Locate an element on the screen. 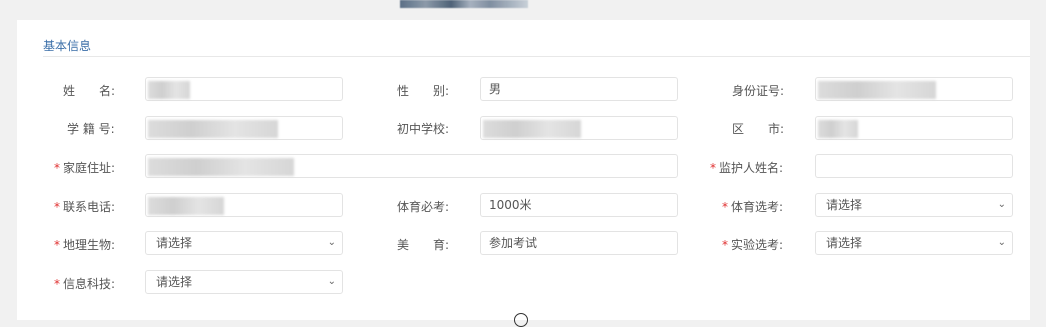 This screenshot has width=1046, height=327. school-field is located at coordinates (579, 128).